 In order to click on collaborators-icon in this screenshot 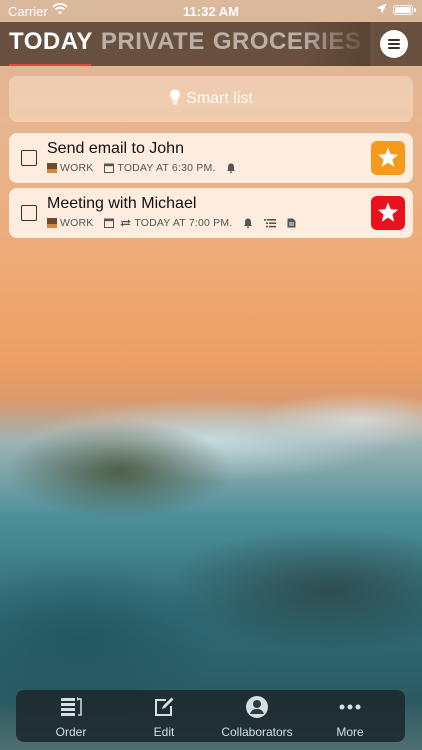, I will do `click(257, 707)`.